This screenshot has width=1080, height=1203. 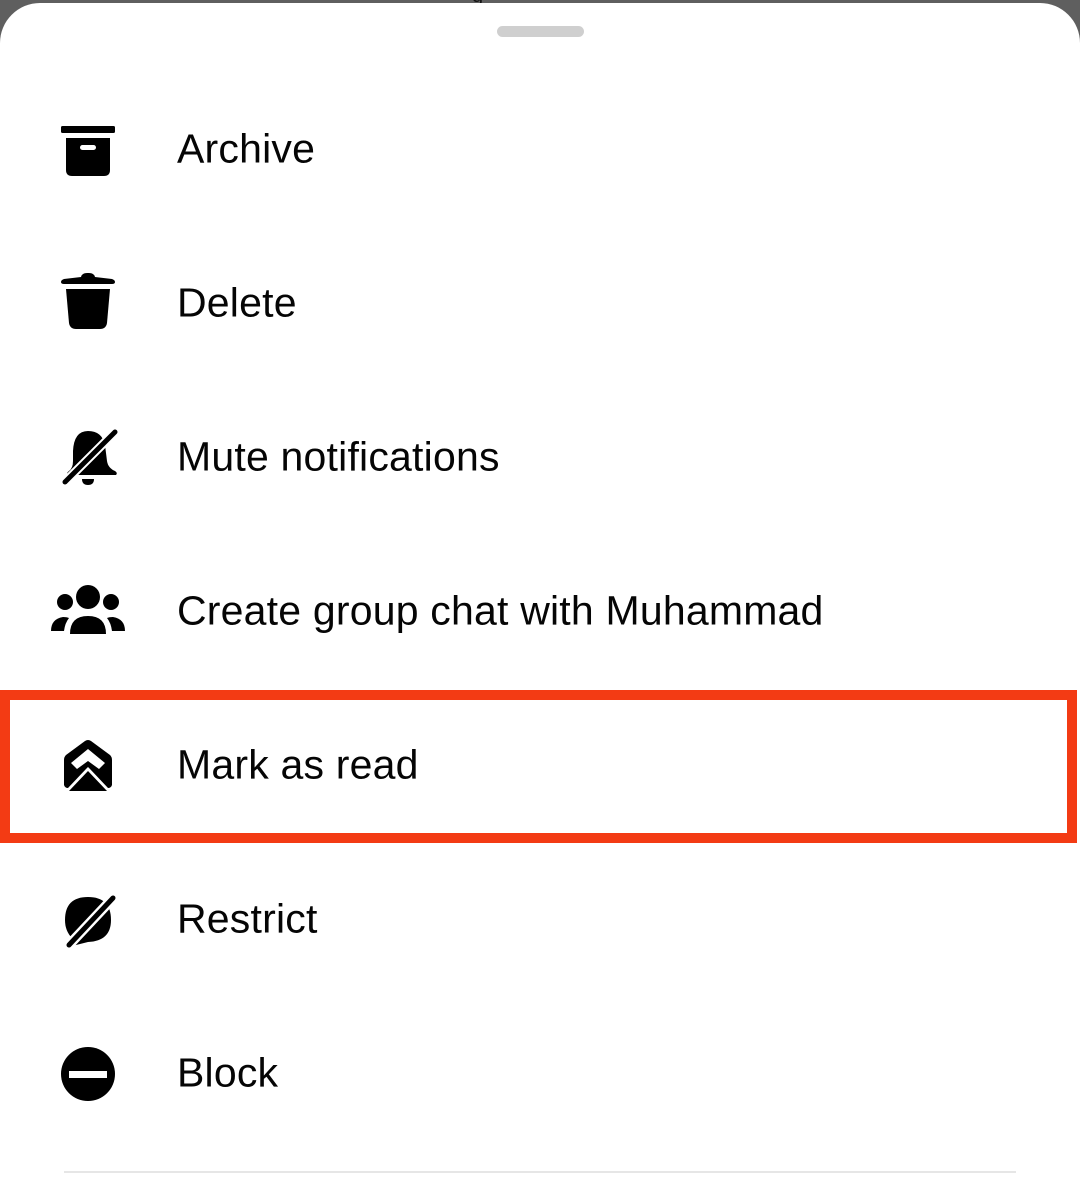 What do you see at coordinates (88, 919) in the screenshot?
I see `restrict-icon` at bounding box center [88, 919].